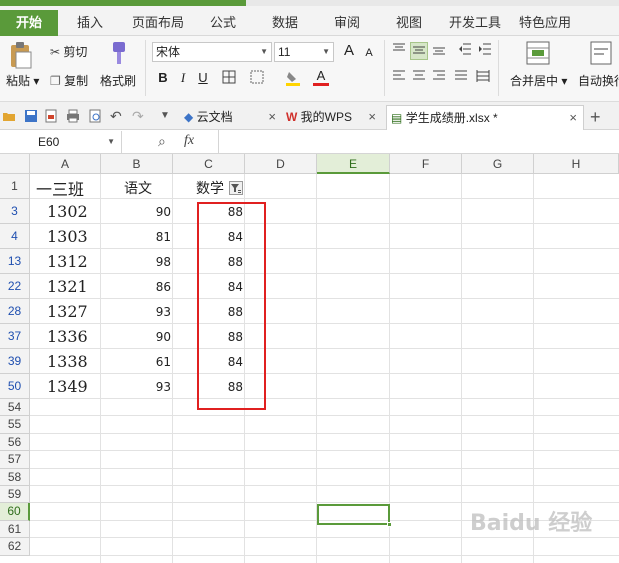 This screenshot has width=619, height=563. I want to click on column-header: B, so click(137, 164).